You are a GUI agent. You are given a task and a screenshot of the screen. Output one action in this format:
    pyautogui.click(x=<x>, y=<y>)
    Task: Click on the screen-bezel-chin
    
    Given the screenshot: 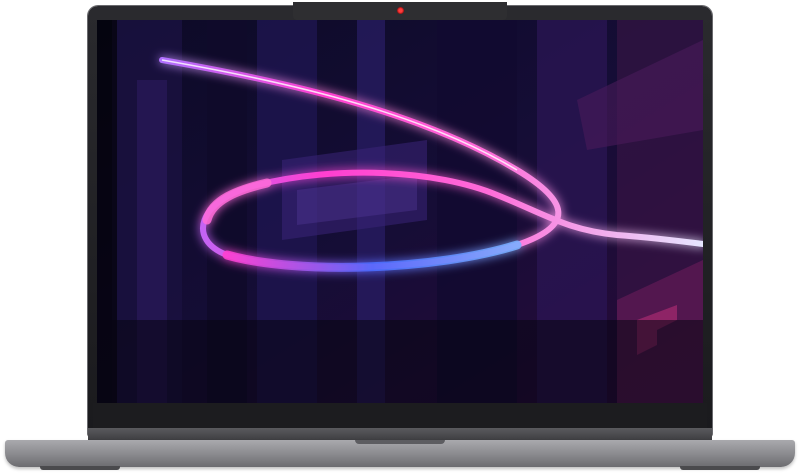 What is the action you would take?
    pyautogui.click(x=400, y=417)
    